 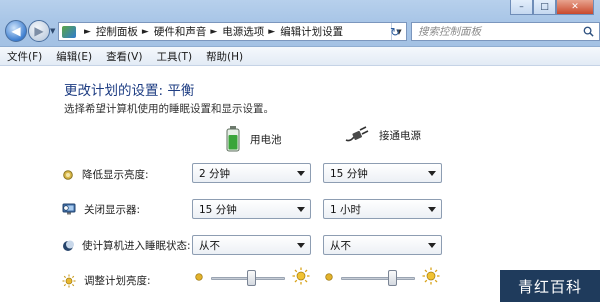 I want to click on back-button: ◀, so click(x=16, y=31).